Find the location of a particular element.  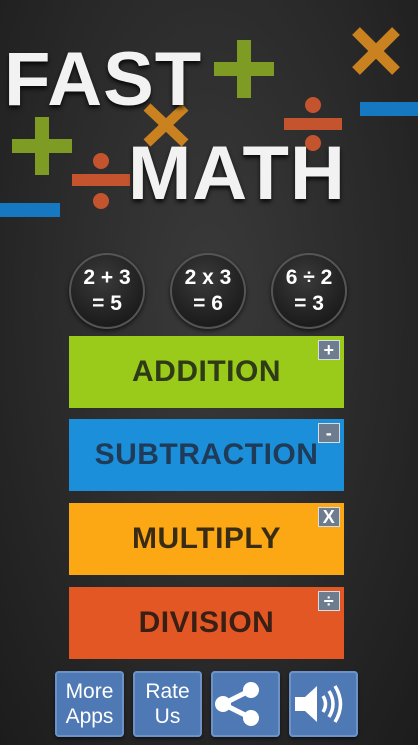

division-button: DIVISION ÷ is located at coordinates (206, 623).